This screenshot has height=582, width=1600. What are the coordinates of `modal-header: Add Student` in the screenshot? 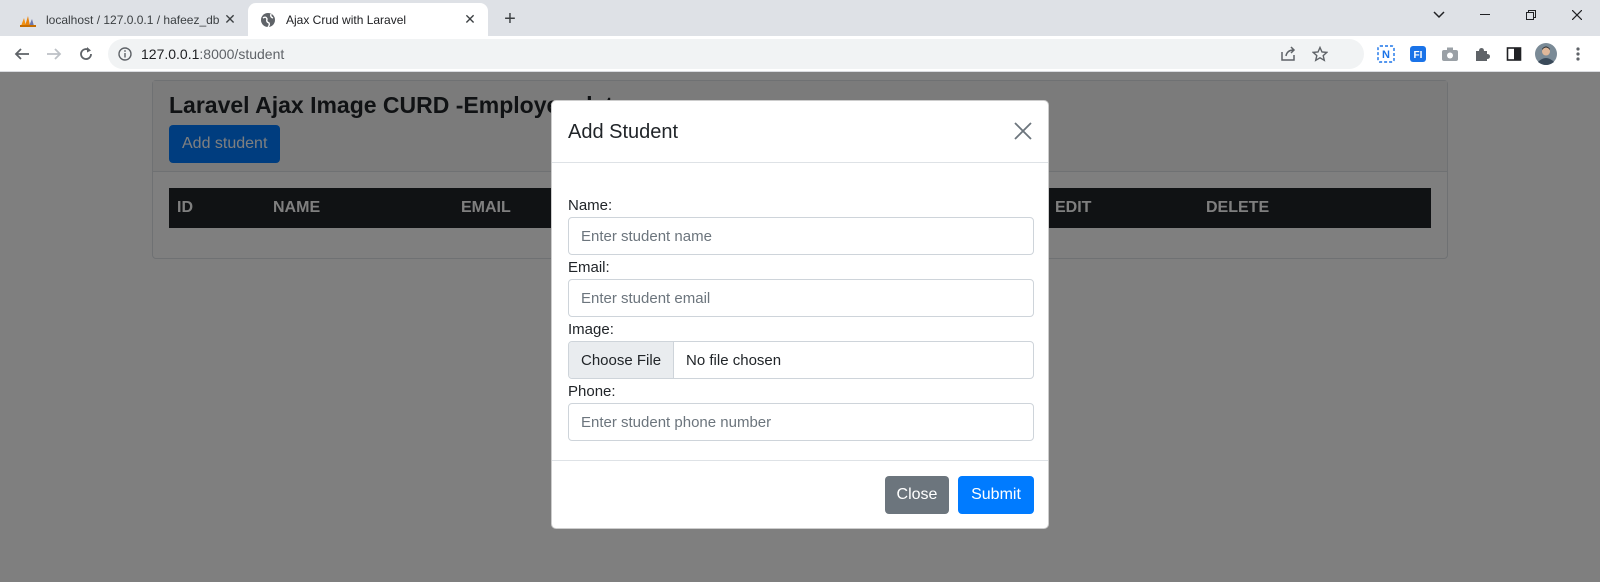 It's located at (800, 132).